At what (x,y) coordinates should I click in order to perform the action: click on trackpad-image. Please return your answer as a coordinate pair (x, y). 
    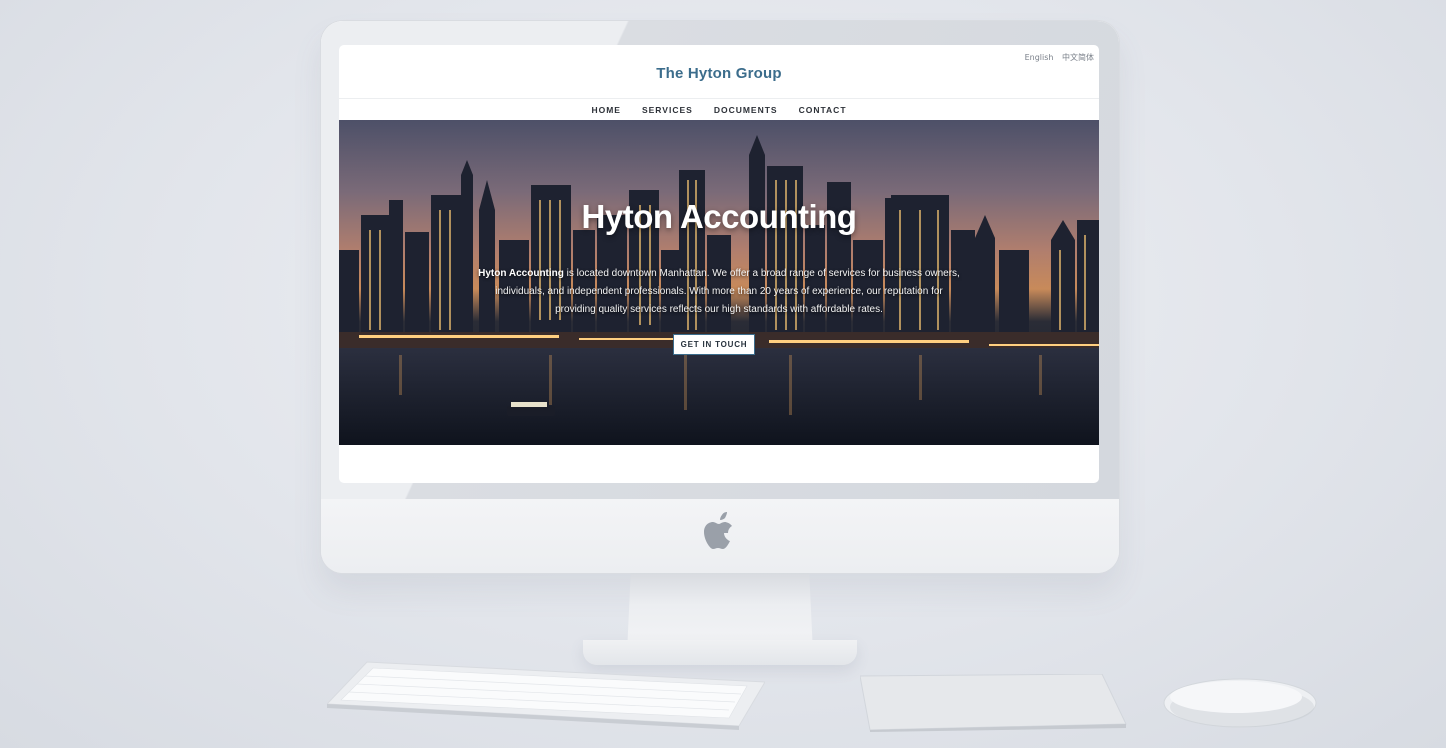
    Looking at the image, I should click on (993, 703).